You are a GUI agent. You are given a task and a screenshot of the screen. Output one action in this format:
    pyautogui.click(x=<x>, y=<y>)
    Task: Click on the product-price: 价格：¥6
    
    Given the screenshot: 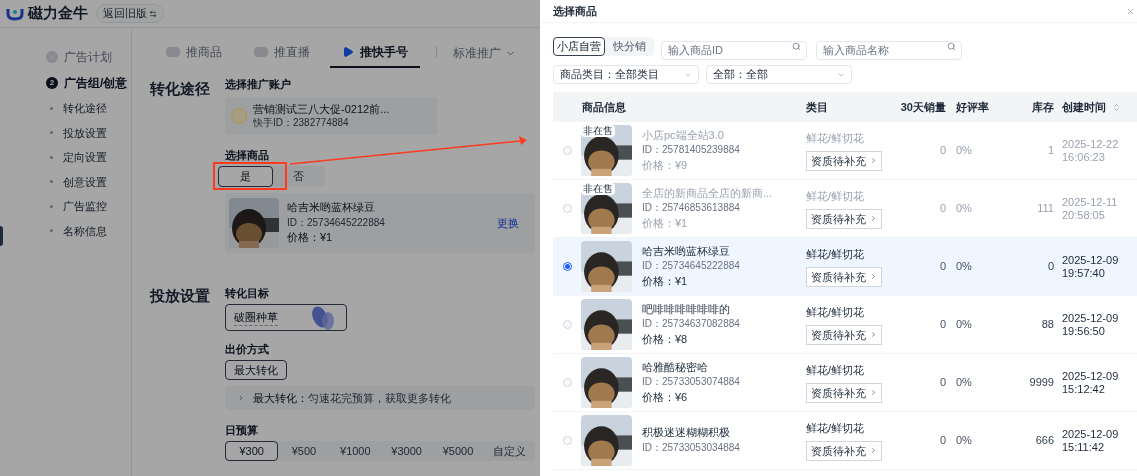 What is the action you would take?
    pyautogui.click(x=665, y=397)
    